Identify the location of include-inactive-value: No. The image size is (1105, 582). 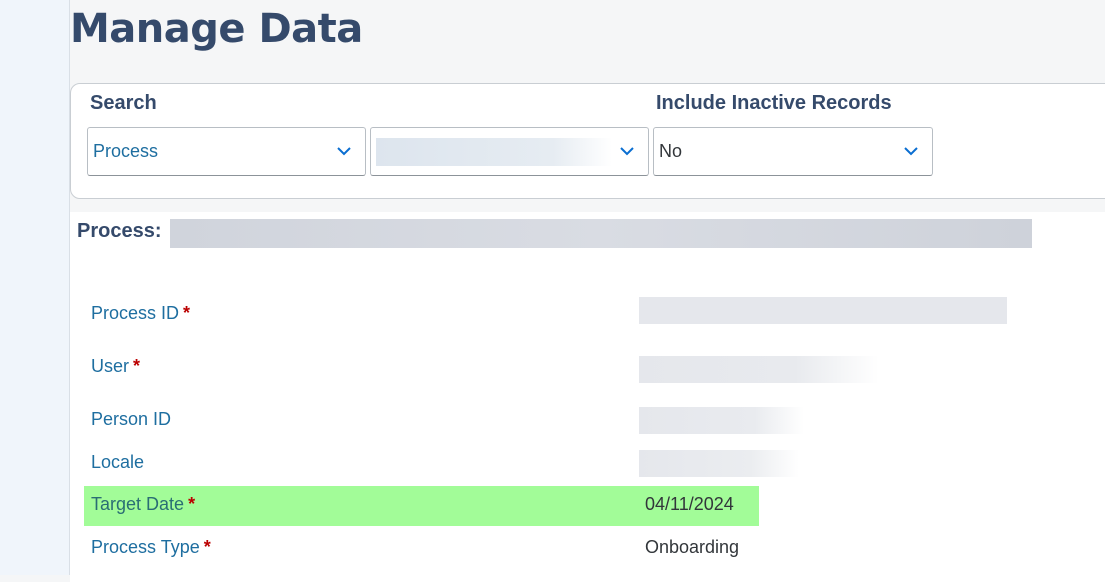
(671, 151).